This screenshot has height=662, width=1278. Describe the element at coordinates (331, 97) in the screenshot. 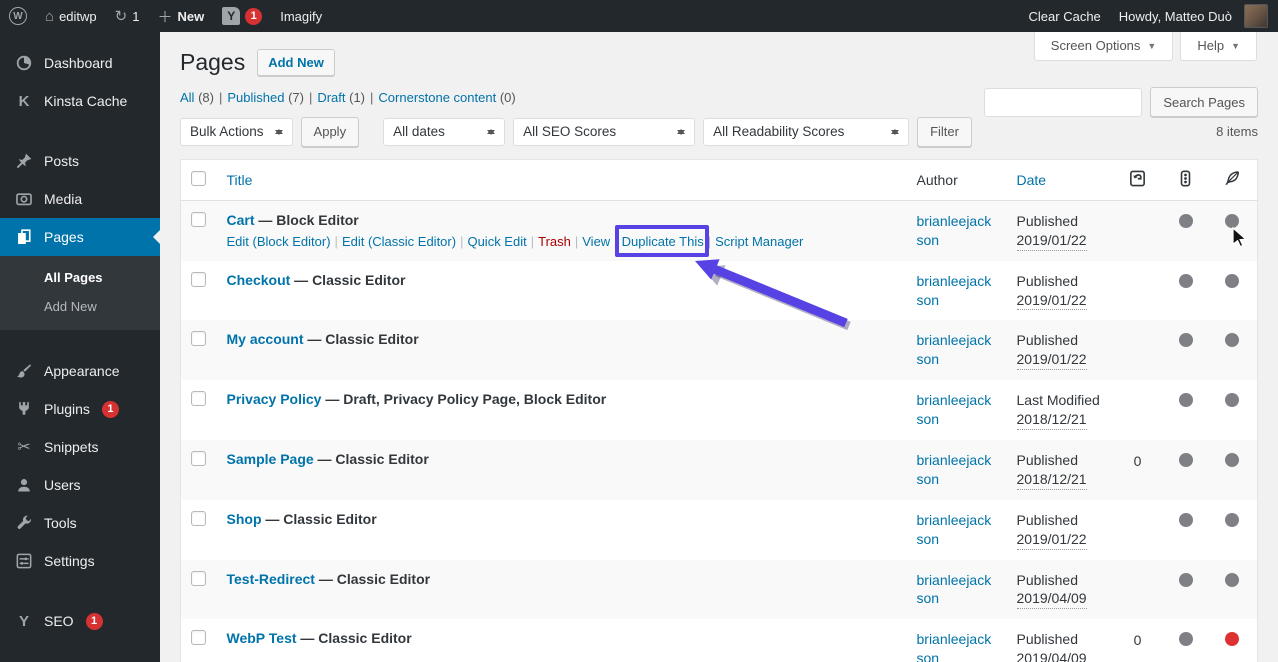

I see `view-filter-draft: Draft` at that location.